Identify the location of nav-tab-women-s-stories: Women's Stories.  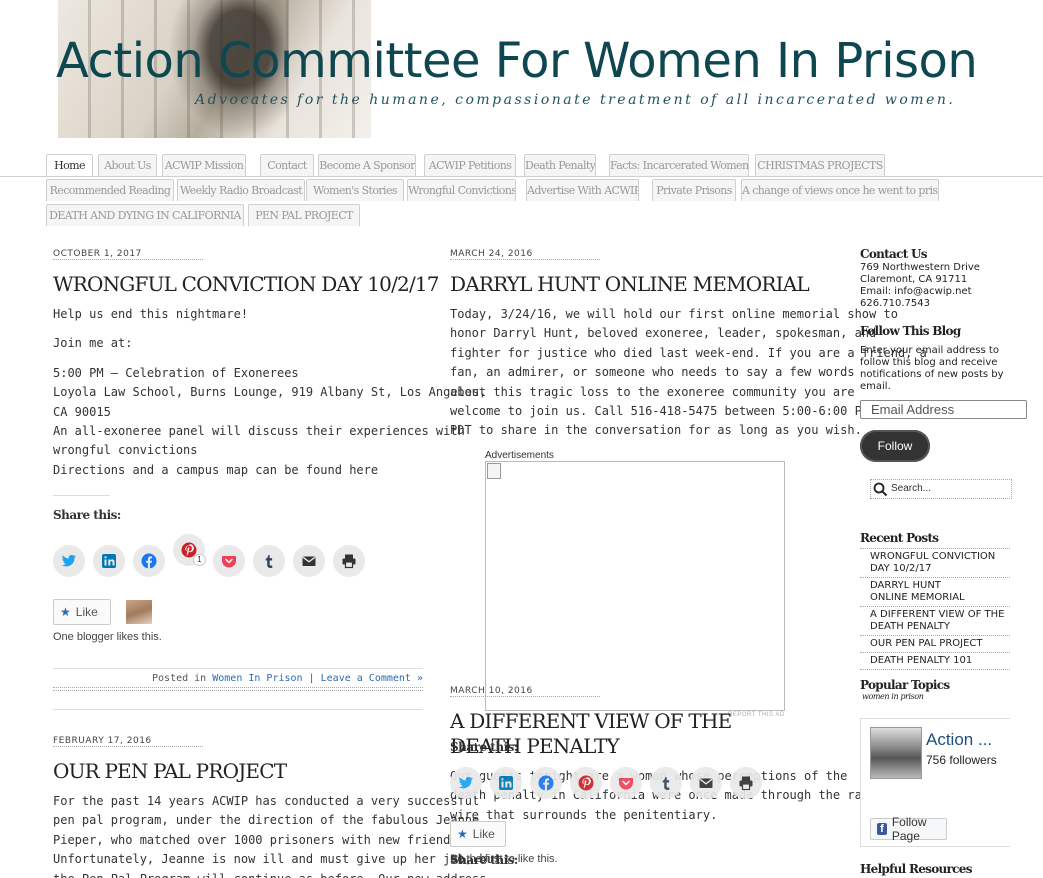
(355, 190).